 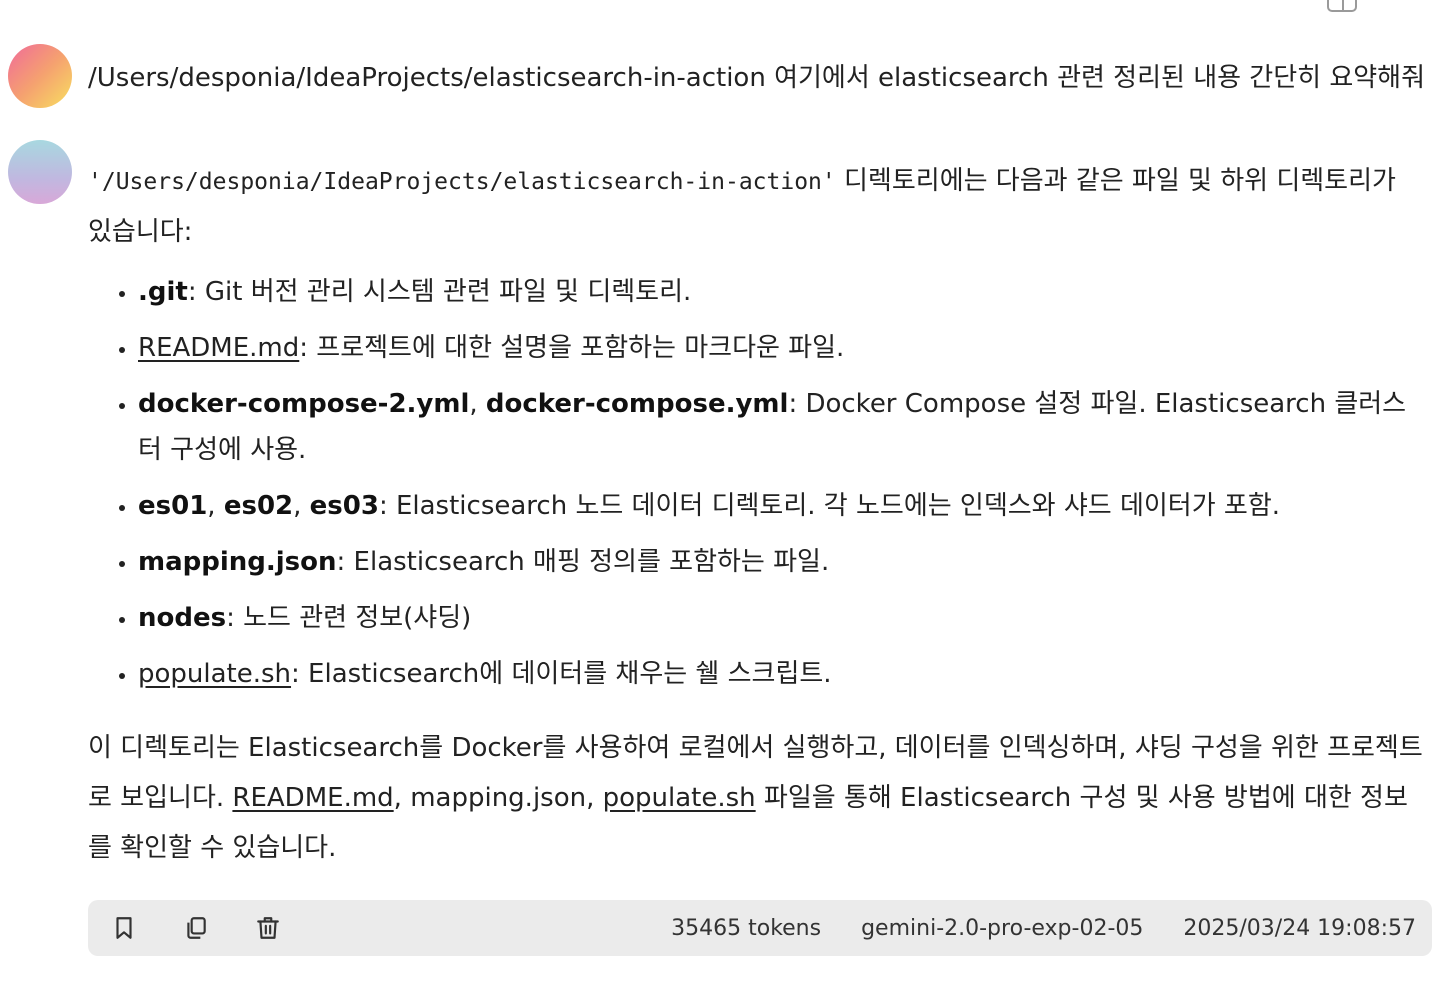 What do you see at coordinates (182, 618) in the screenshot?
I see `item-name: nodes` at bounding box center [182, 618].